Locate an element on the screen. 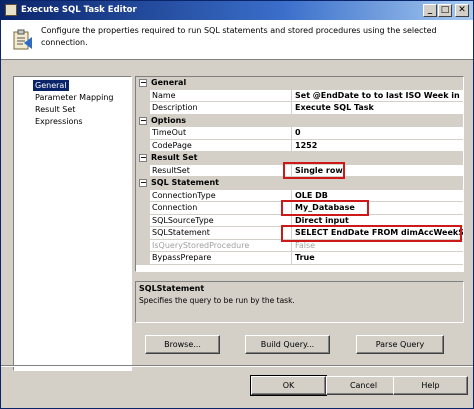 This screenshot has height=409, width=474. help-button: Help is located at coordinates (430, 385).